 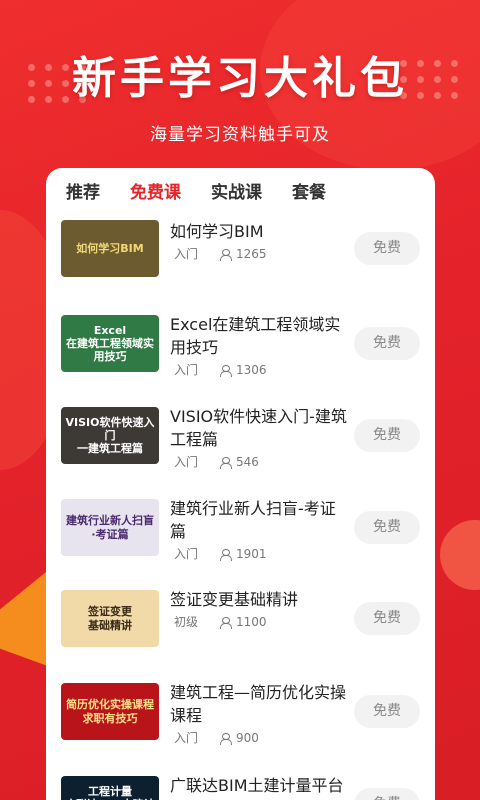 What do you see at coordinates (460, 555) in the screenshot?
I see `decor-circle` at bounding box center [460, 555].